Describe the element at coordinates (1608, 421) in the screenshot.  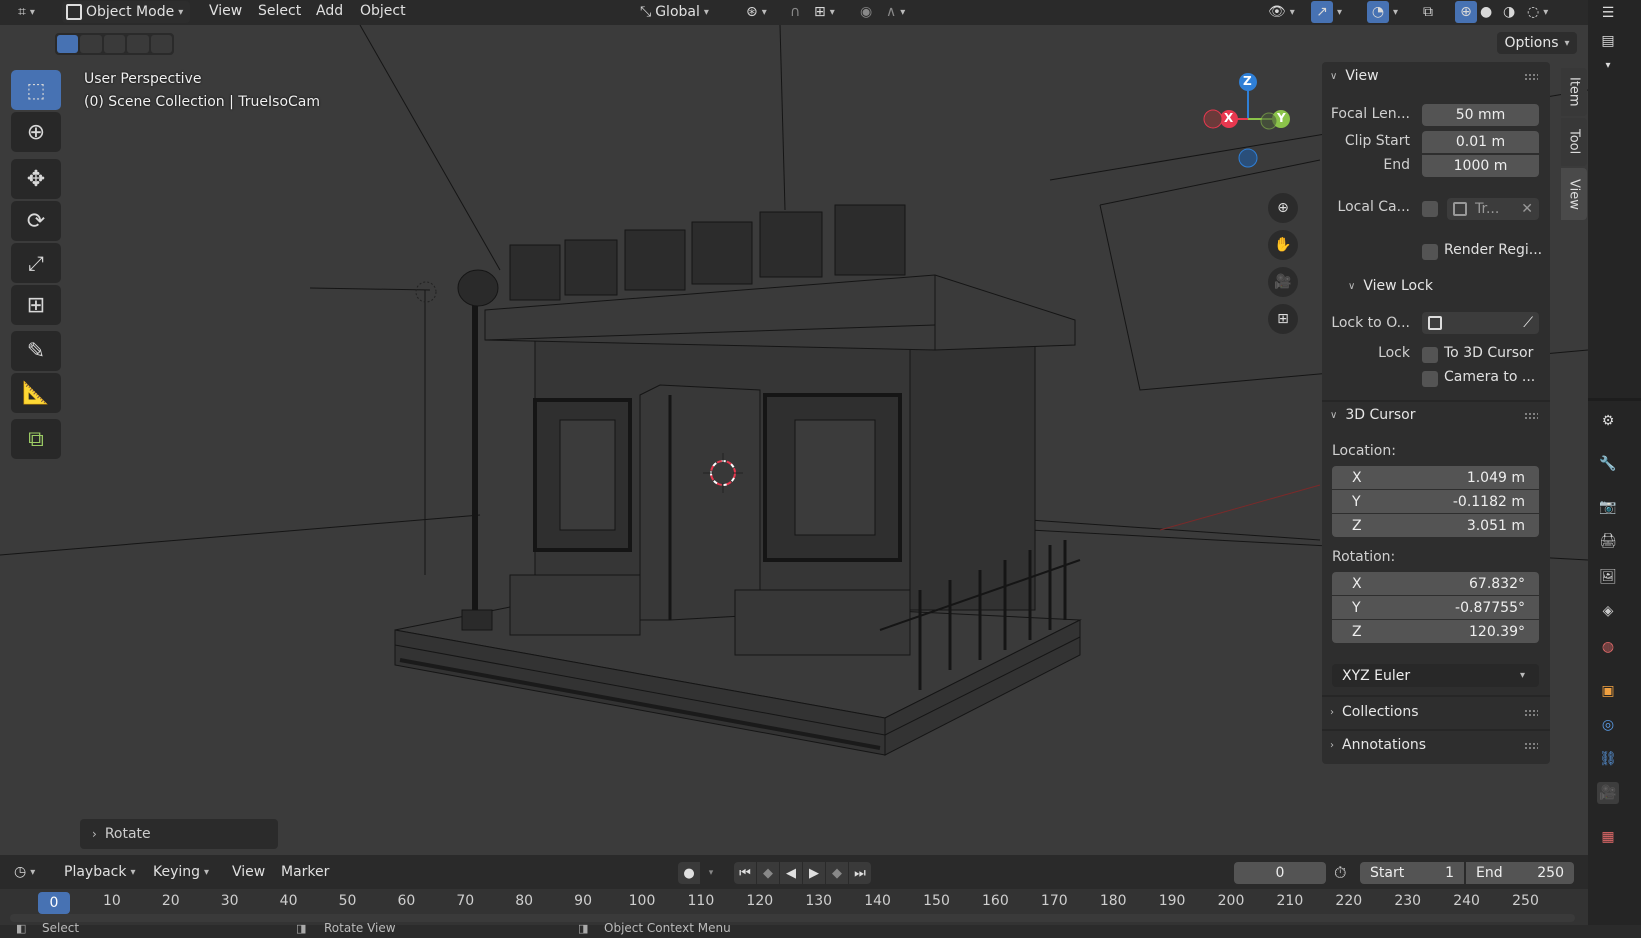
I see `properties-editor-icon: ⚙` at that location.